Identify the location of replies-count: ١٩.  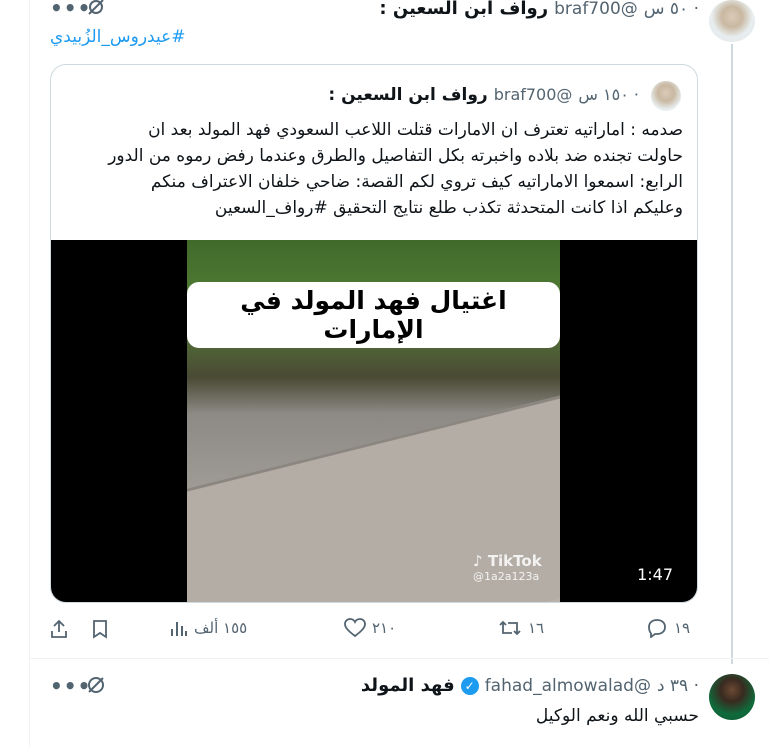
(682, 628).